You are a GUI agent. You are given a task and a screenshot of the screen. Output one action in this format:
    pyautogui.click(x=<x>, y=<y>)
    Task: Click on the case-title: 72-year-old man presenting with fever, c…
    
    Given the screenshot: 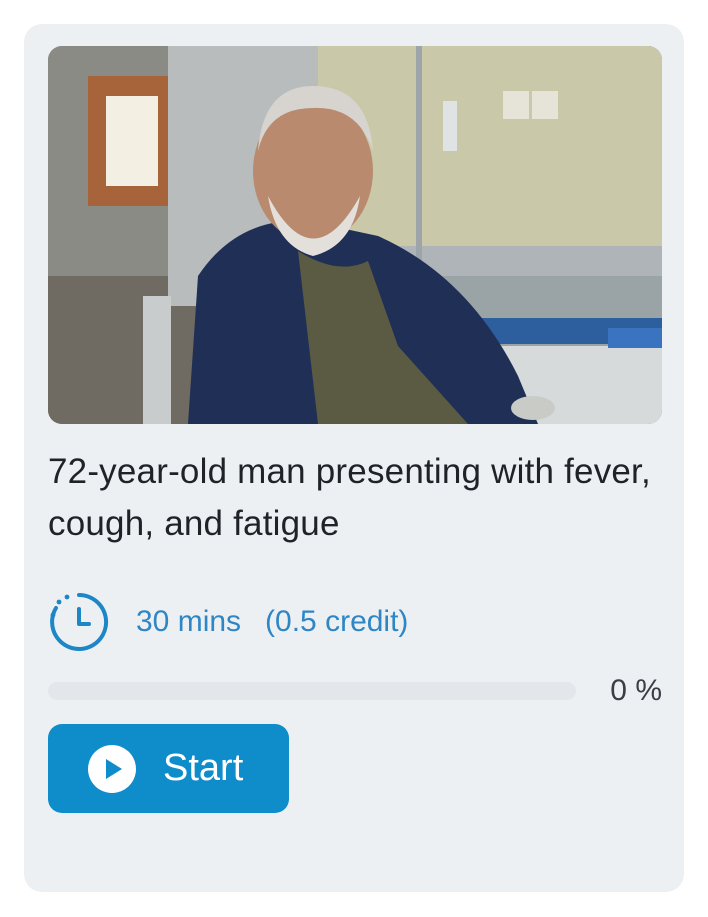 What is the action you would take?
    pyautogui.click(x=349, y=497)
    